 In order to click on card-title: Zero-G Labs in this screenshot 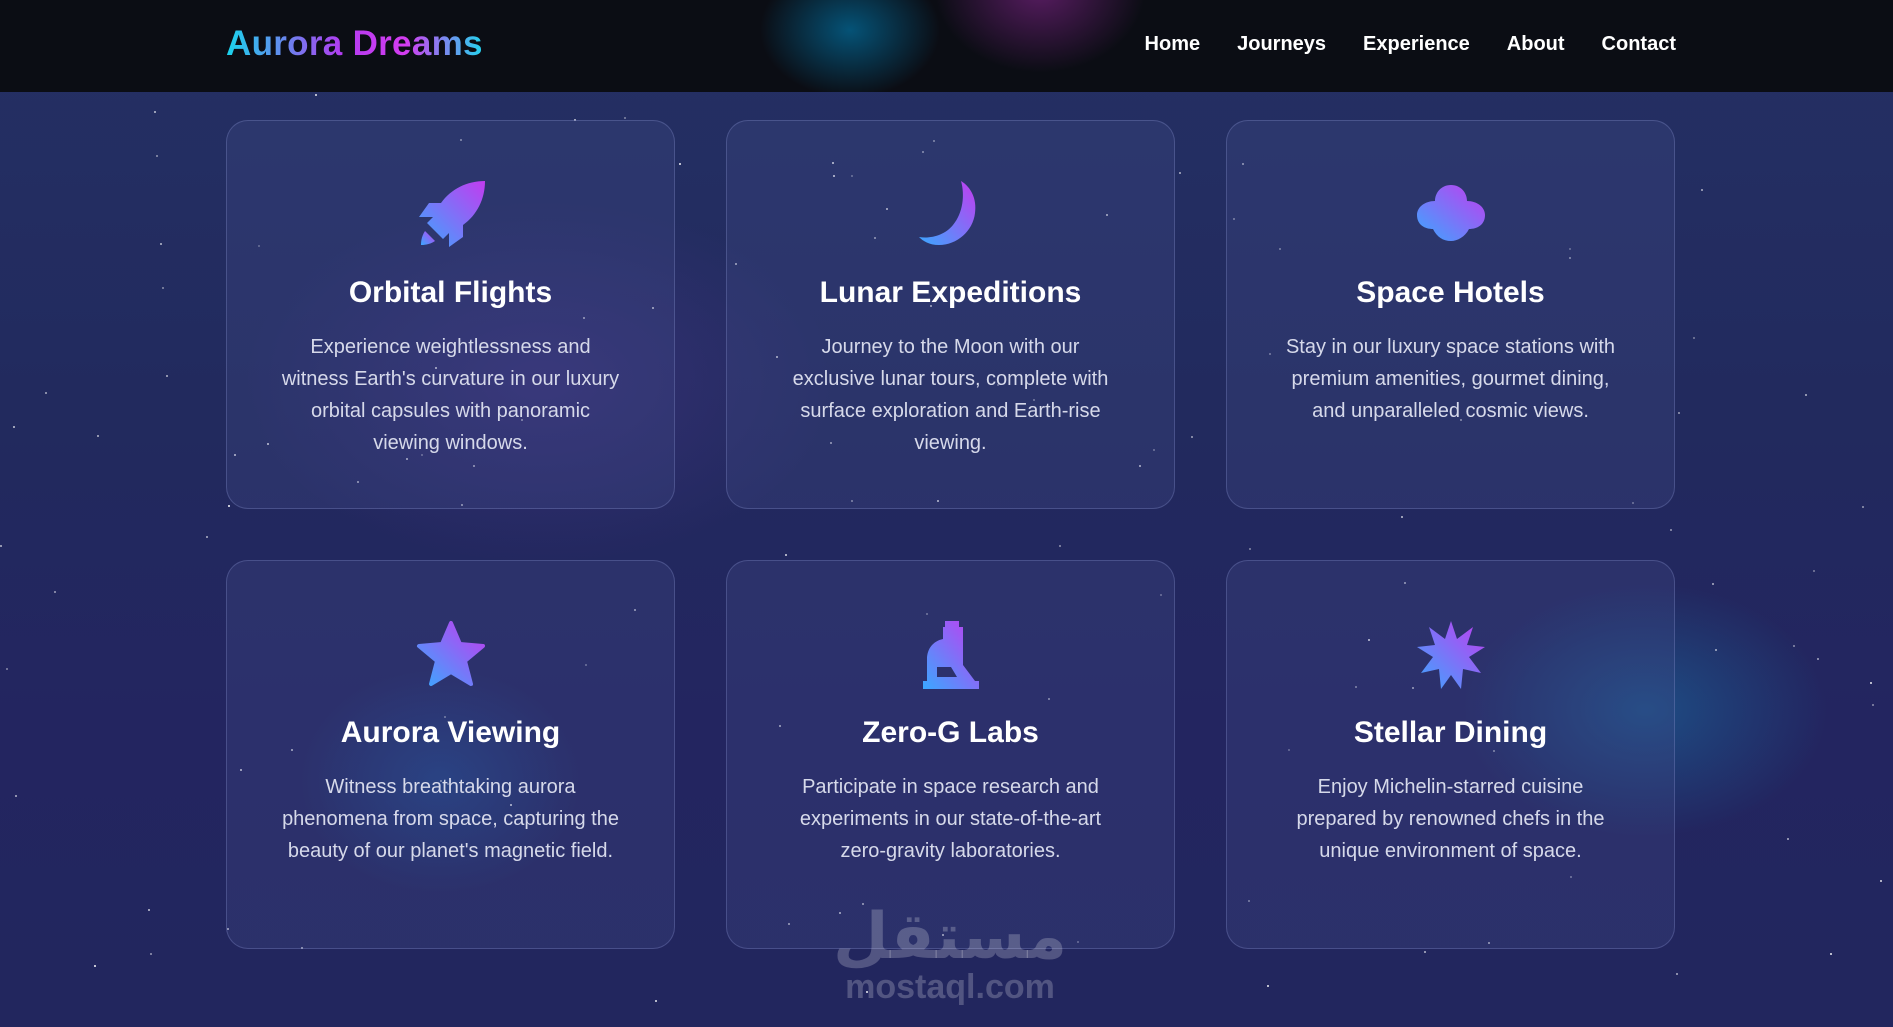, I will do `click(950, 732)`.